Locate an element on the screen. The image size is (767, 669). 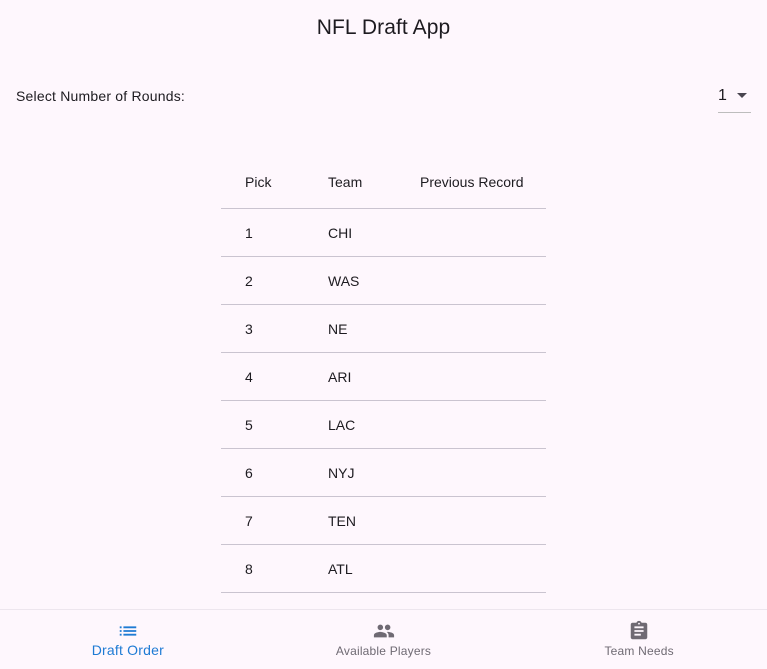
nav-item-available-players: Available Players is located at coordinates (384, 639).